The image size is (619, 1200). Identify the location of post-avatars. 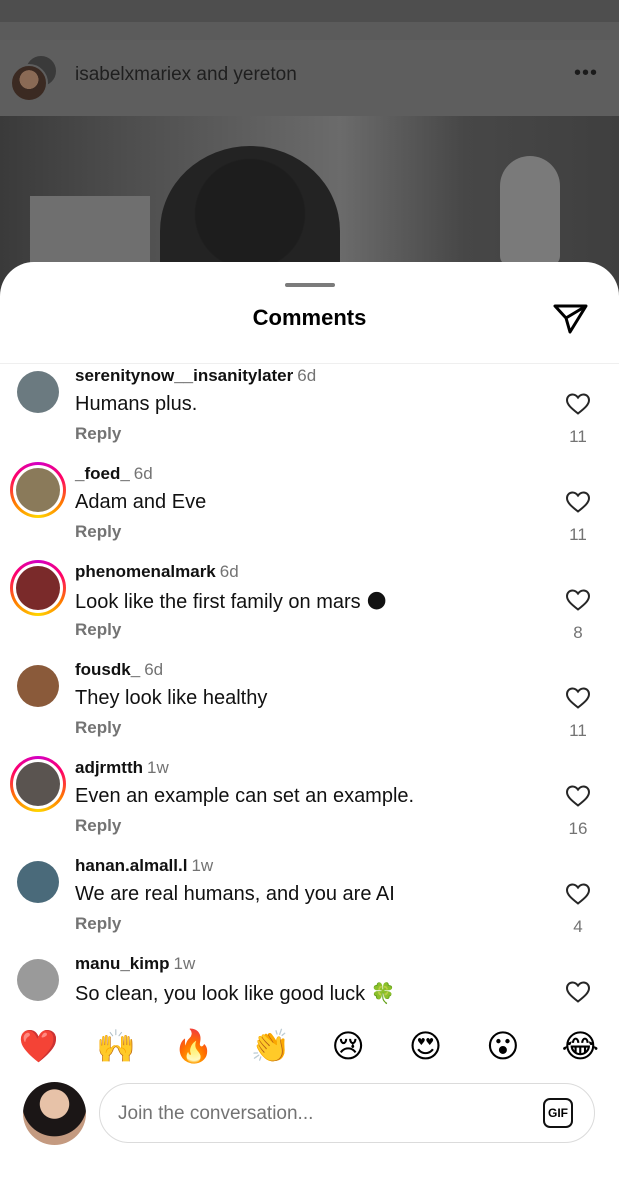
(35, 78).